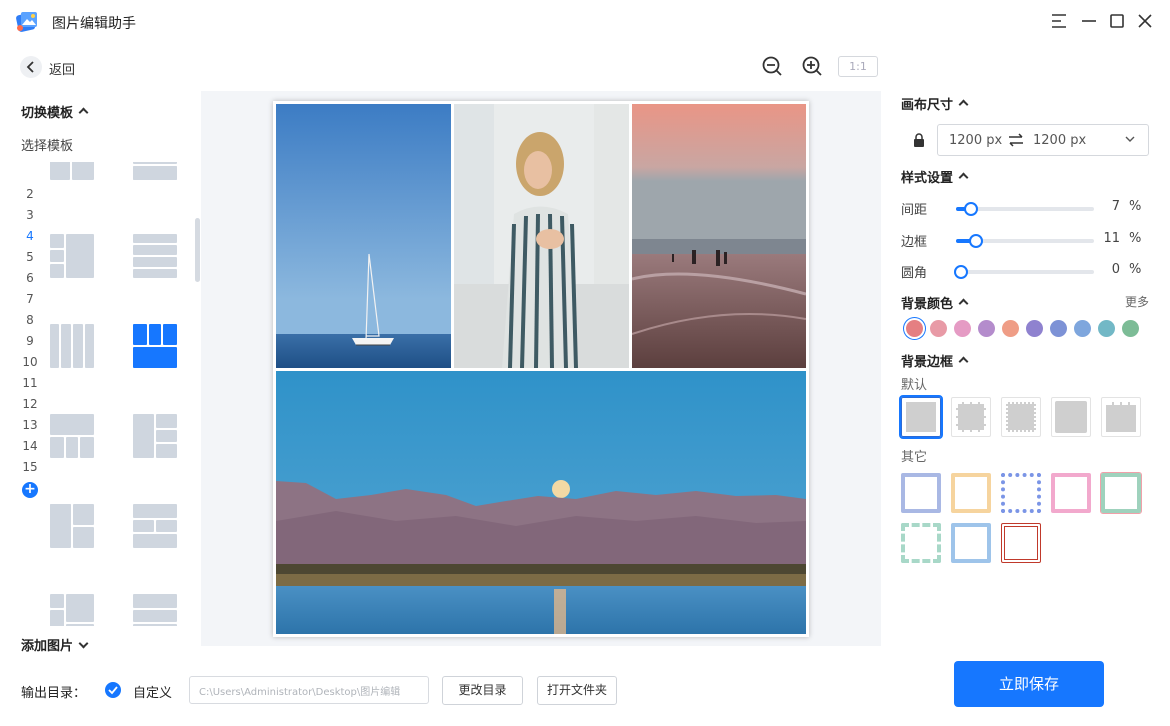  Describe the element at coordinates (197, 250) in the screenshot. I see `template-scrollbar` at that location.